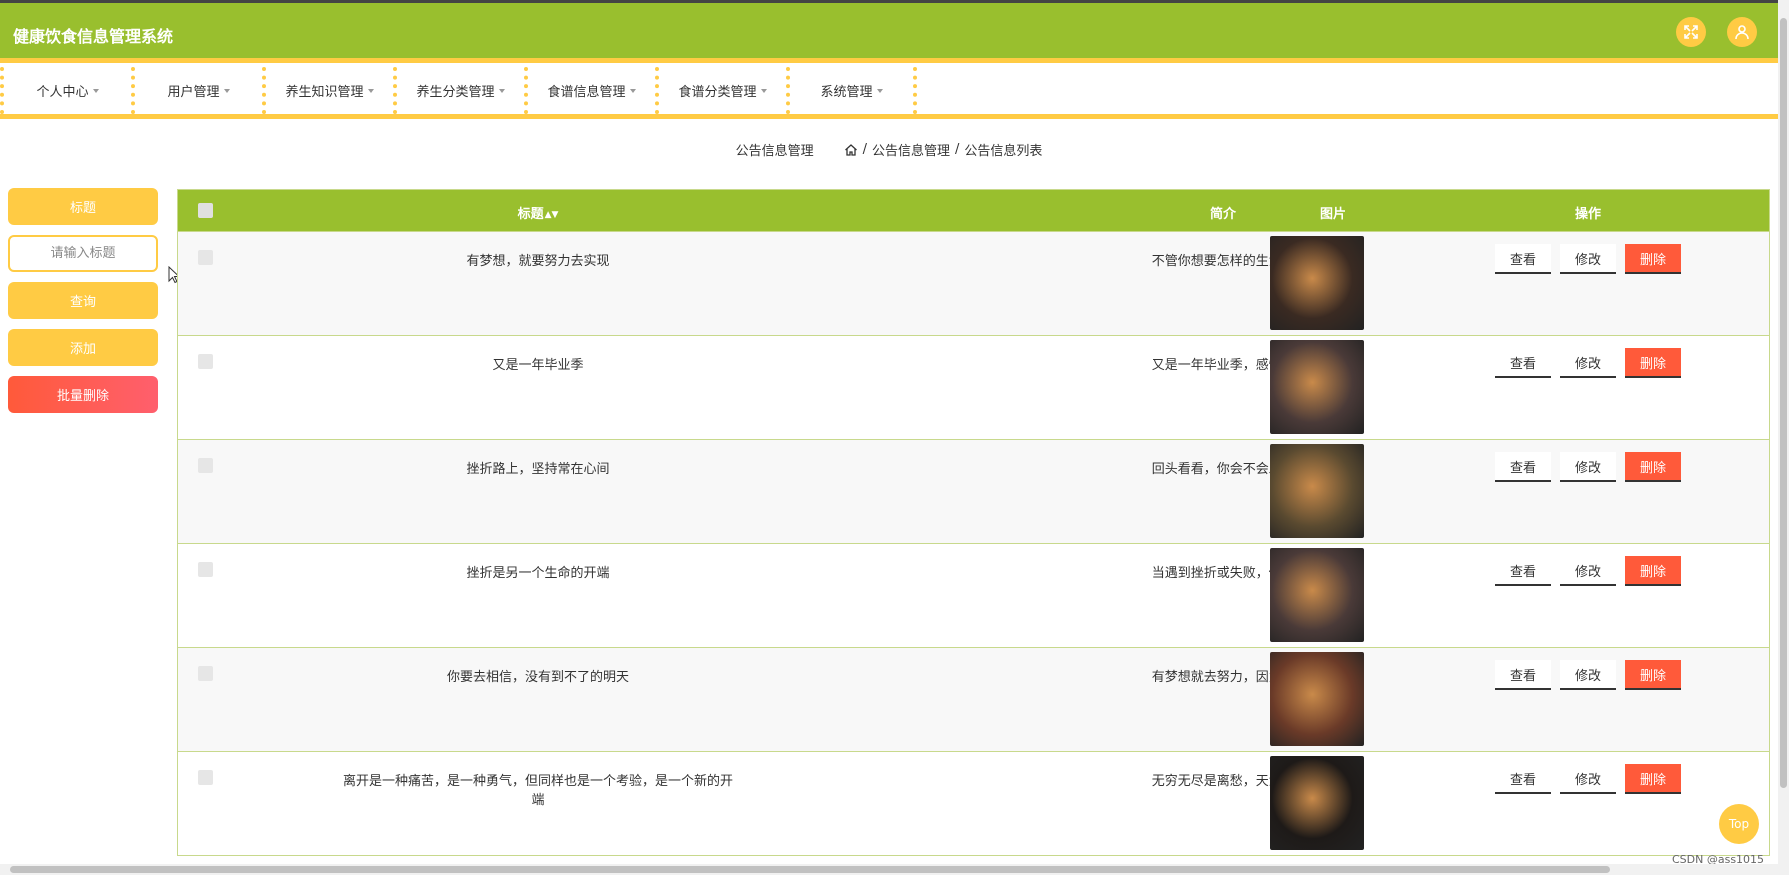  I want to click on add-button: 添加, so click(83, 347).